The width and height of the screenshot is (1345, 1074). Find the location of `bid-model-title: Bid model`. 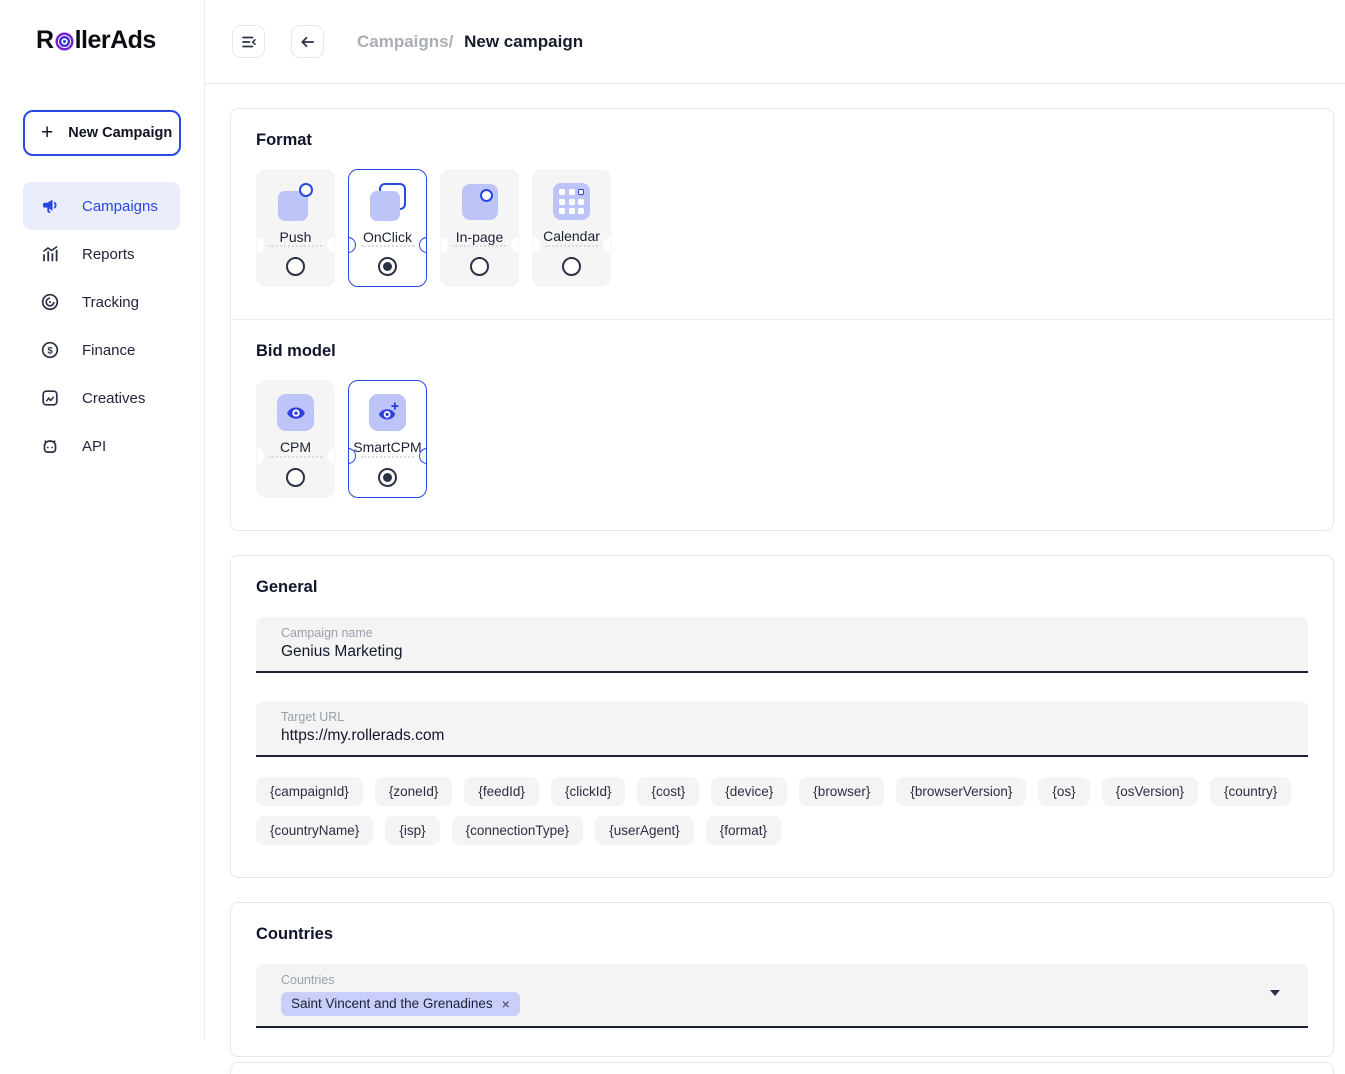

bid-model-title: Bid model is located at coordinates (296, 351).